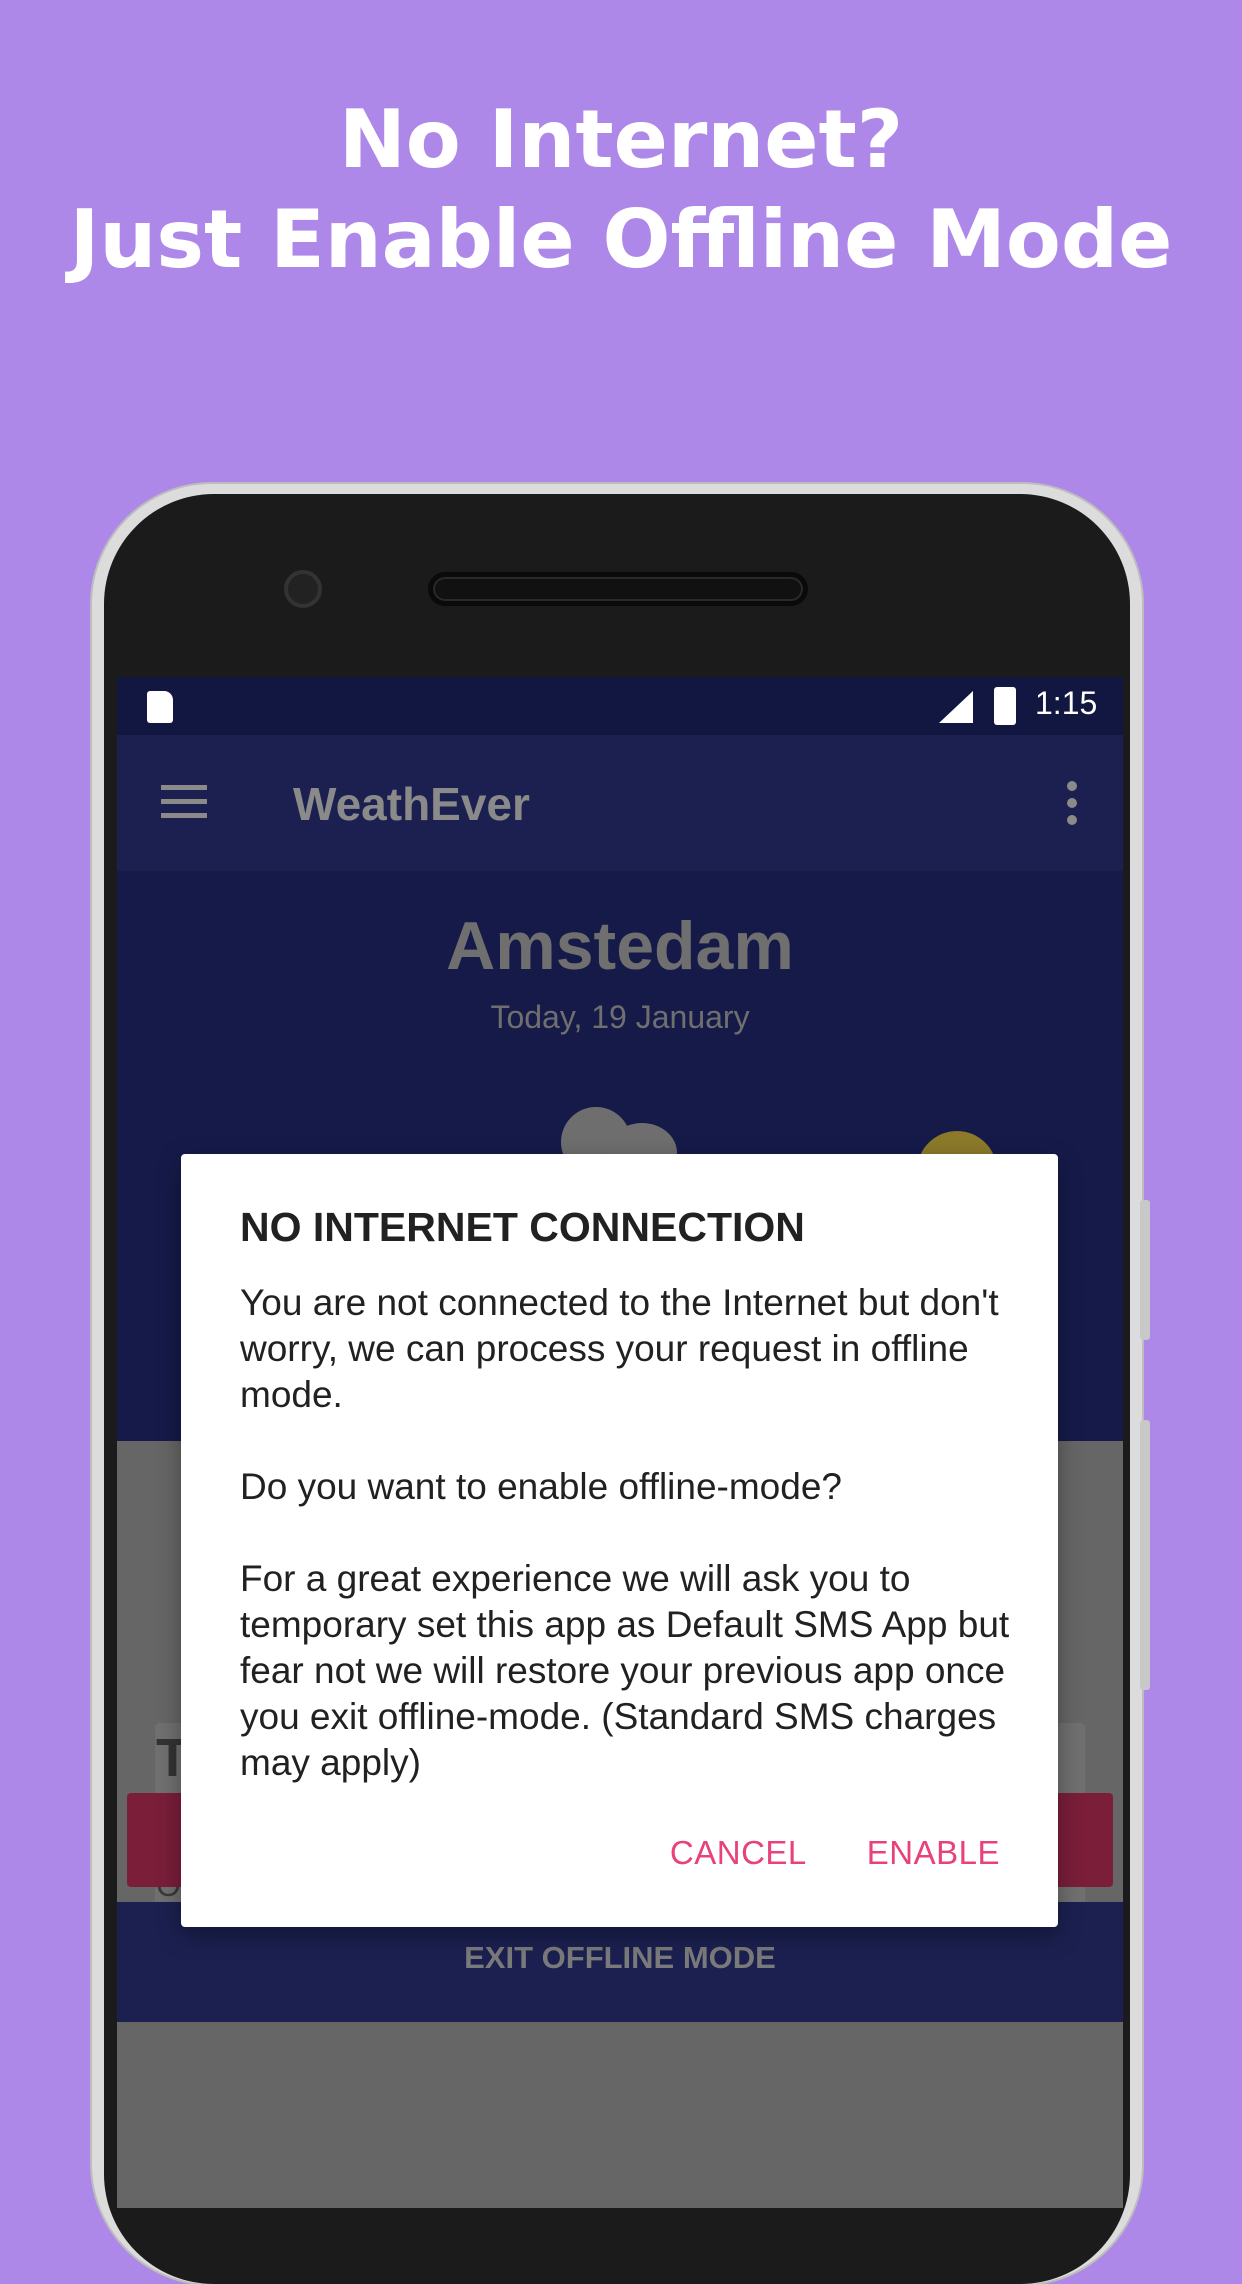 The image size is (1242, 2284). Describe the element at coordinates (303, 589) in the screenshot. I see `front-camera-icon` at that location.